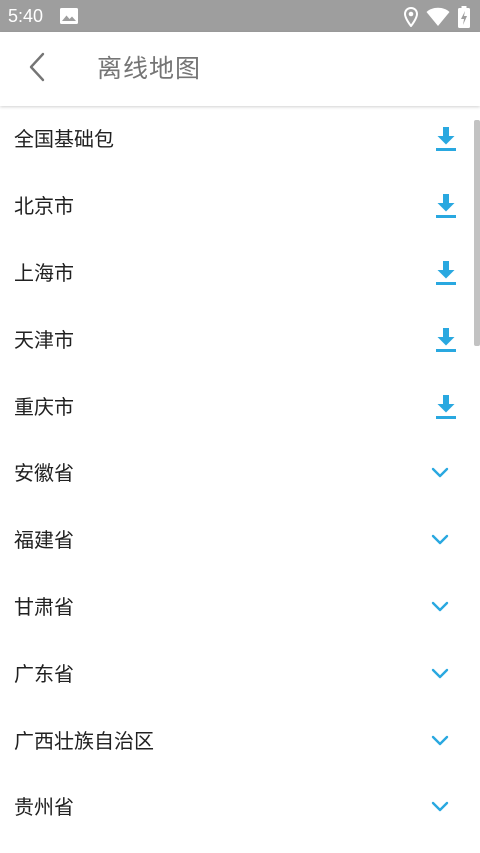  Describe the element at coordinates (240, 69) in the screenshot. I see `app-bar: 离线地图` at that location.